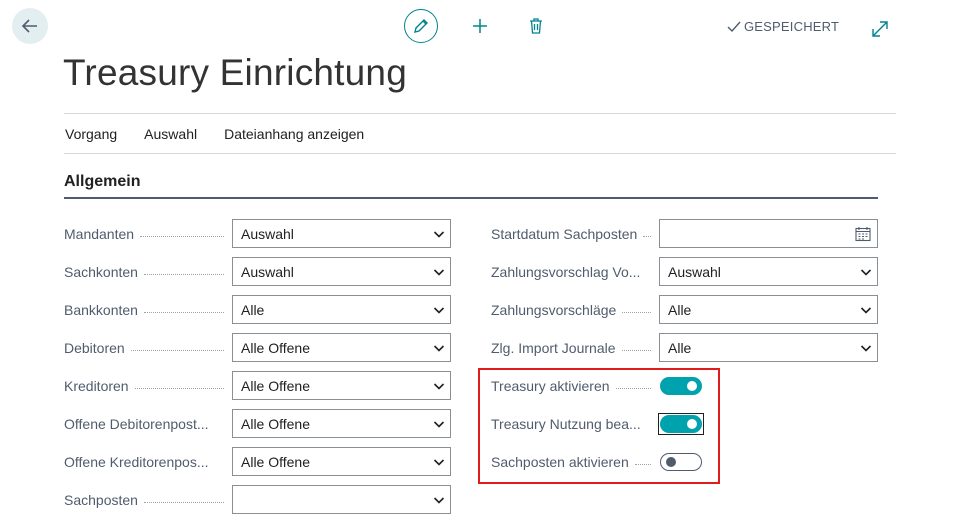 The width and height of the screenshot is (962, 529). I want to click on field-zlg-import-journale: Zlg. Import Journale, so click(574, 348).